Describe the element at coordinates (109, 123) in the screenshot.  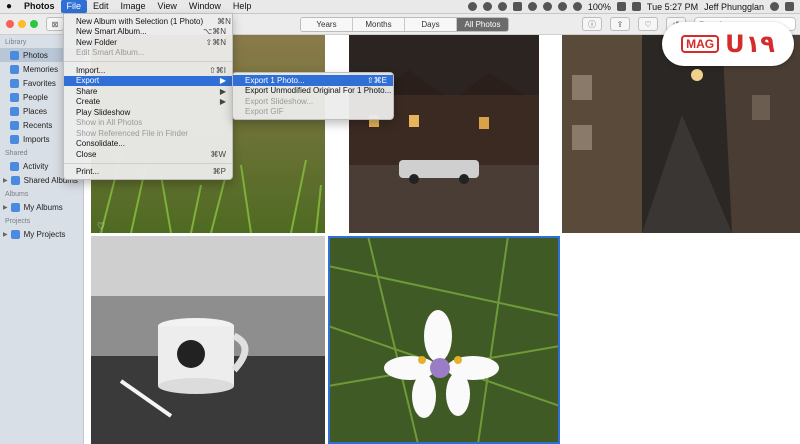
I see `menu-item-label: Show in All Photos` at that location.